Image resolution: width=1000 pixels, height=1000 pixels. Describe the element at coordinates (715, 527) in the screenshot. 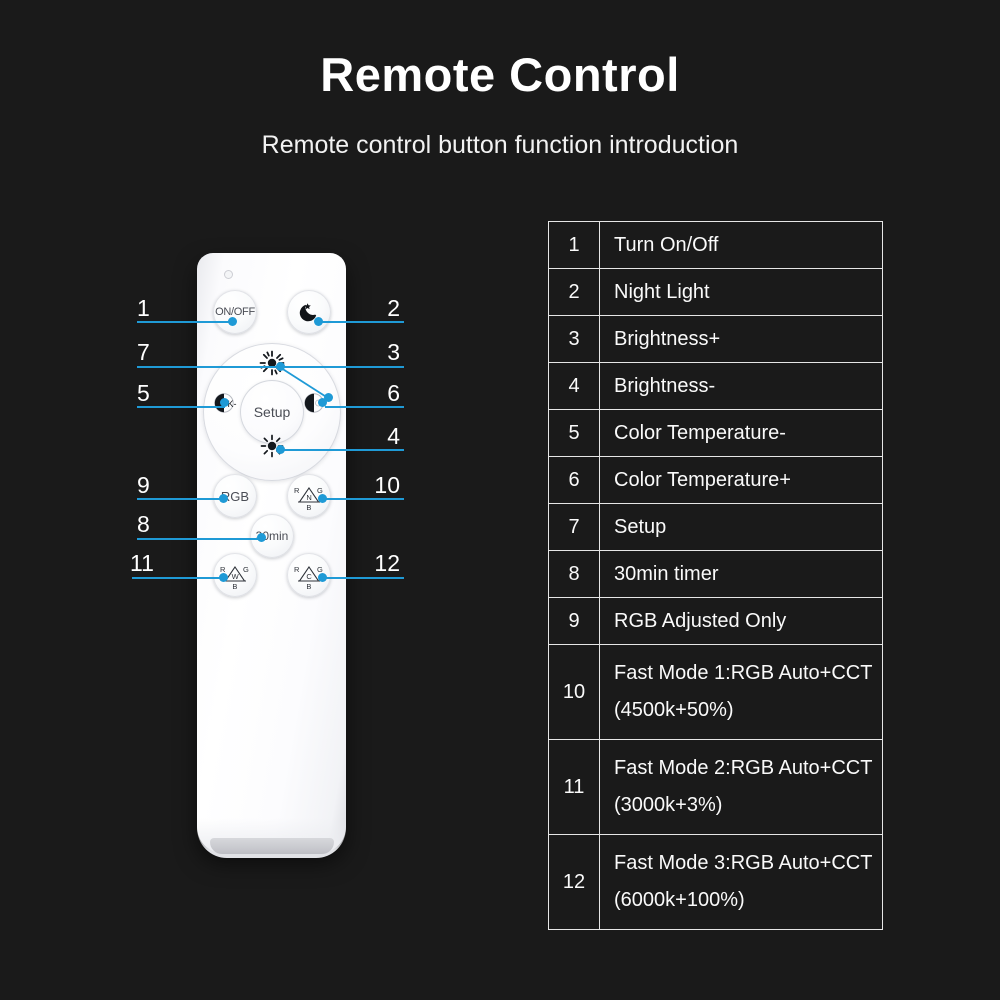

I see `table-row: 7 Setup` at that location.